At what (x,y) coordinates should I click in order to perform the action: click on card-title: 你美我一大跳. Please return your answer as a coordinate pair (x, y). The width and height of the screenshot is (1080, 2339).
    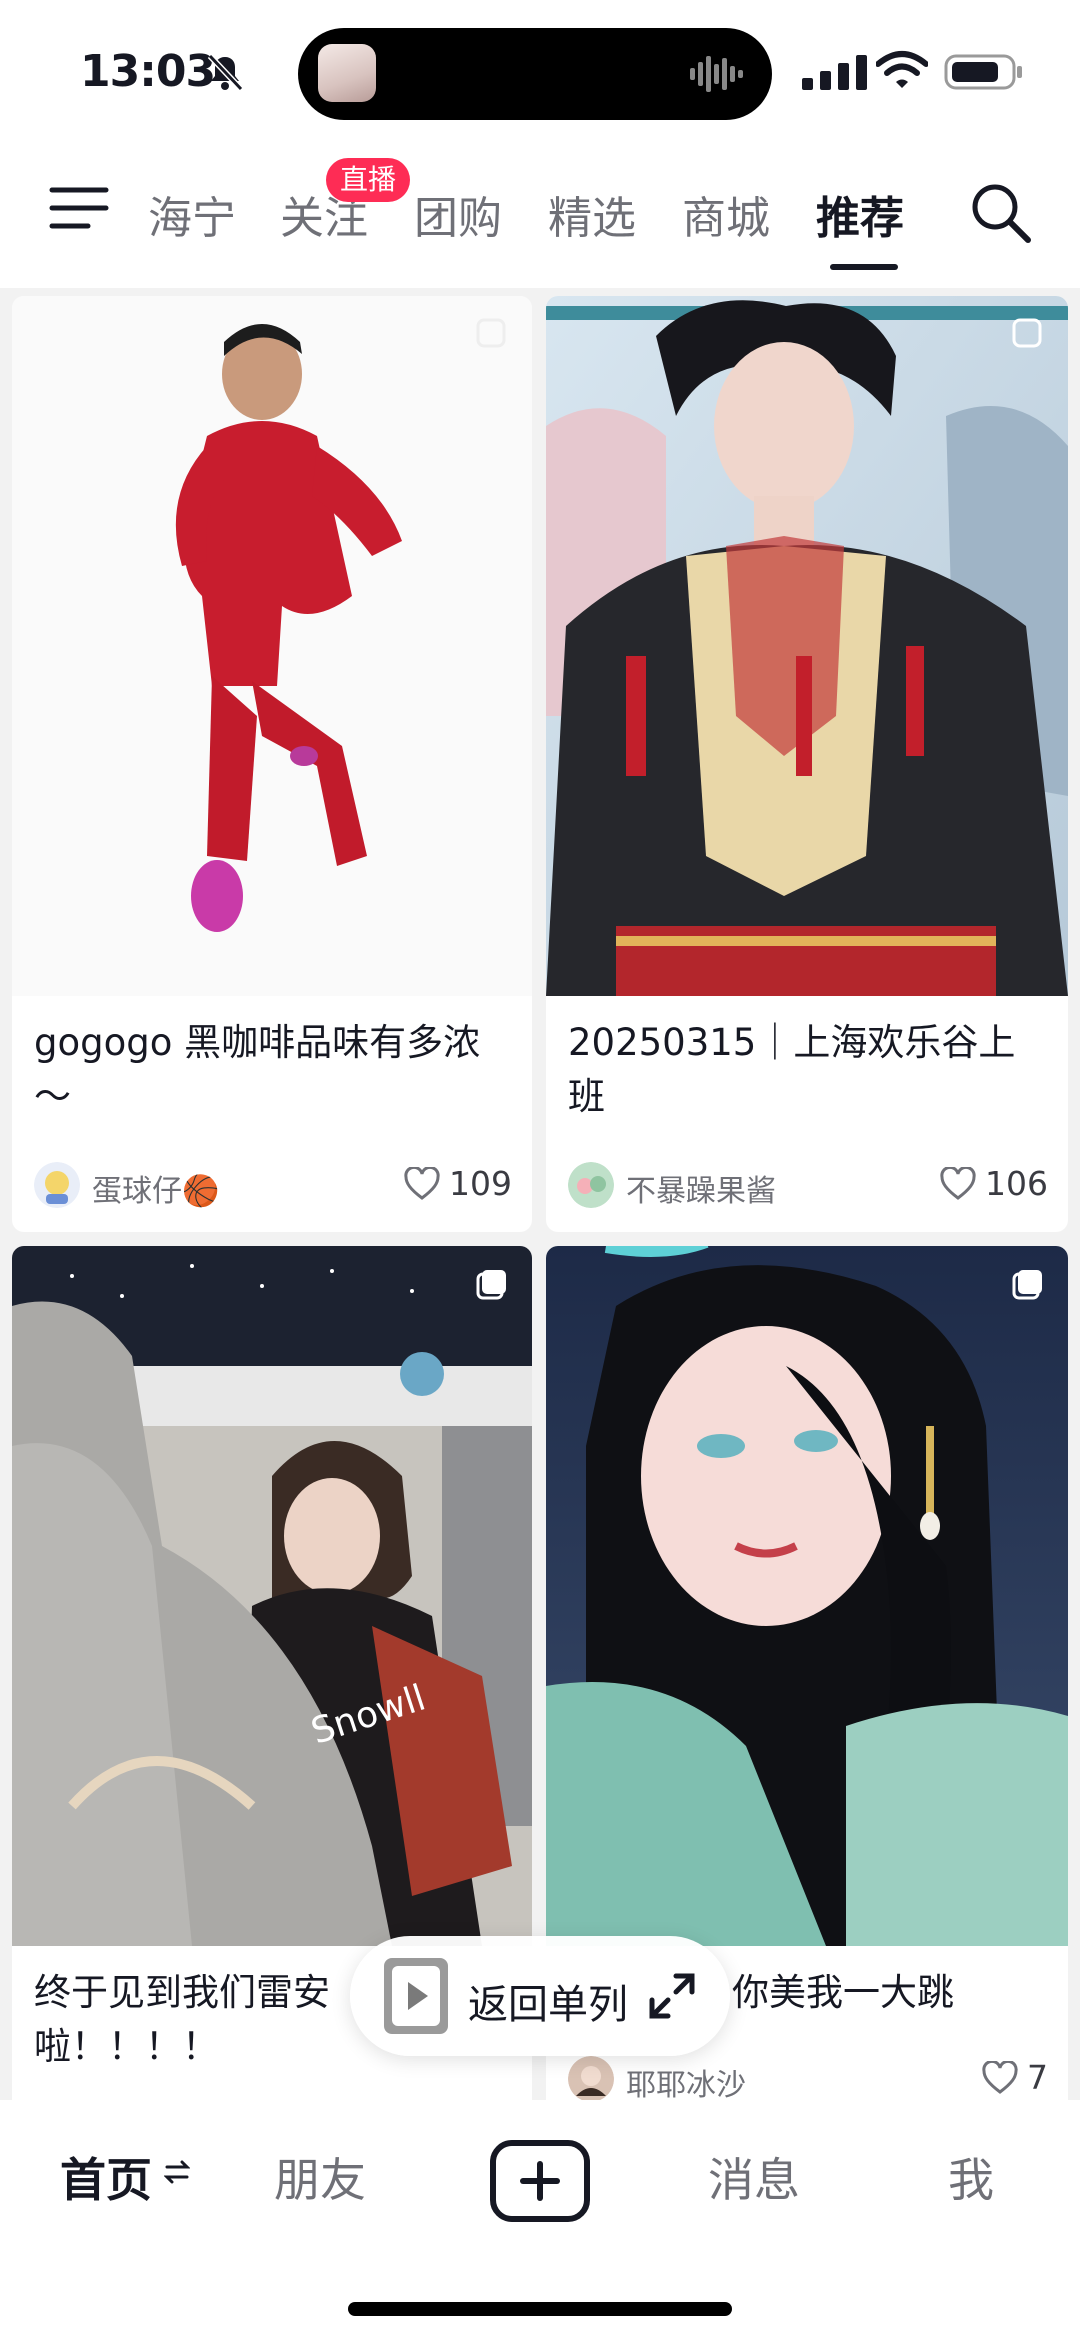
    Looking at the image, I should click on (843, 1992).